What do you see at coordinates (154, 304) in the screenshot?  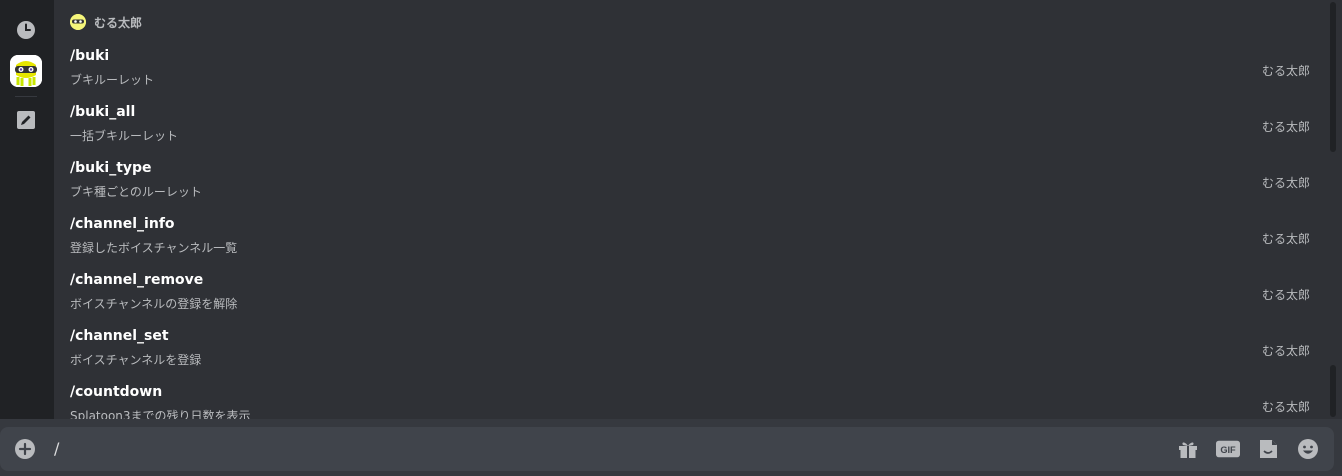 I see `command-description: ボイスチャンネルの登録を解除` at bounding box center [154, 304].